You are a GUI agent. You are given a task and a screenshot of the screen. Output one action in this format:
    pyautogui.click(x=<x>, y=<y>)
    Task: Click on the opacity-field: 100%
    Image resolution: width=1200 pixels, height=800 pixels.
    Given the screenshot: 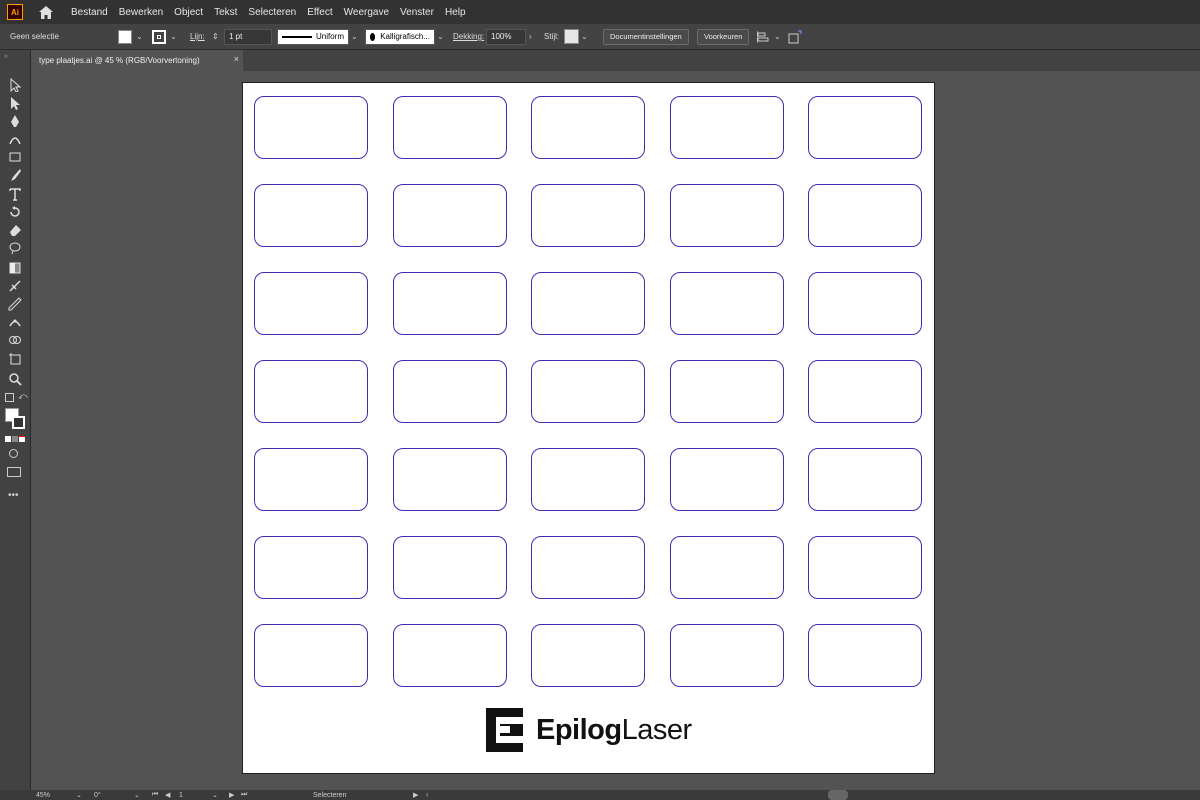 What is the action you would take?
    pyautogui.click(x=506, y=36)
    